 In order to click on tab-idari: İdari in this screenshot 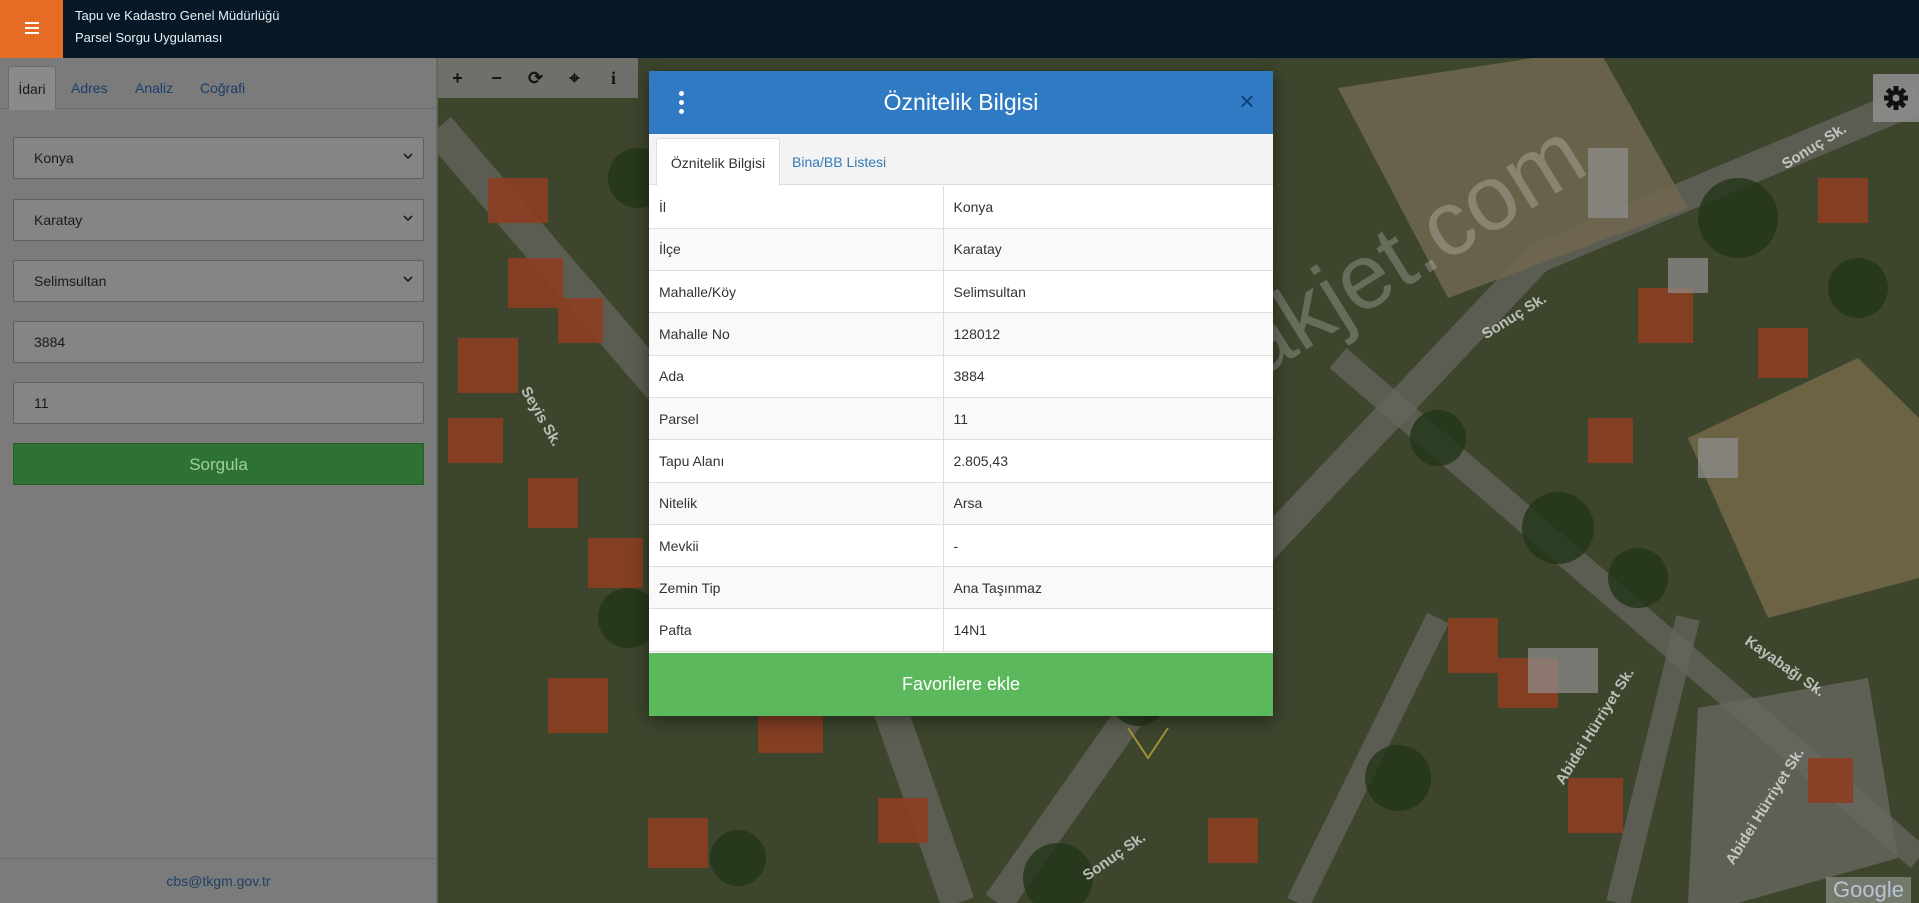, I will do `click(32, 88)`.